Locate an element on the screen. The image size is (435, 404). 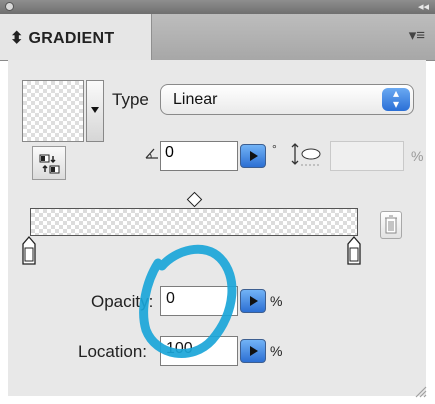
trash-icon is located at coordinates (391, 224).